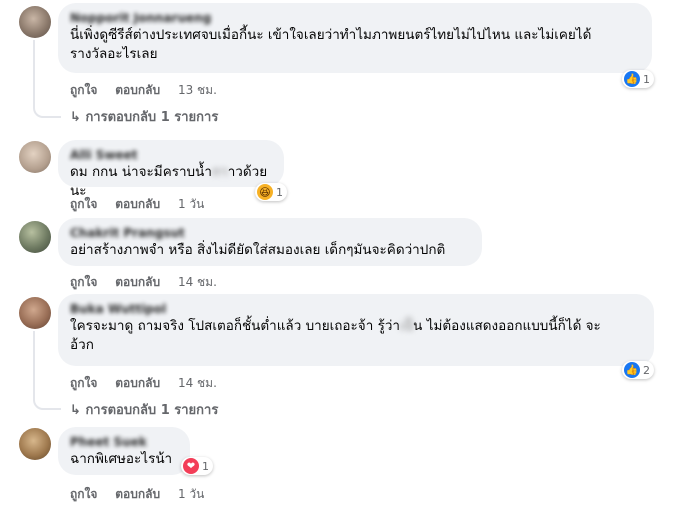  I want to click on reaction-summary: ❤ 1, so click(197, 466).